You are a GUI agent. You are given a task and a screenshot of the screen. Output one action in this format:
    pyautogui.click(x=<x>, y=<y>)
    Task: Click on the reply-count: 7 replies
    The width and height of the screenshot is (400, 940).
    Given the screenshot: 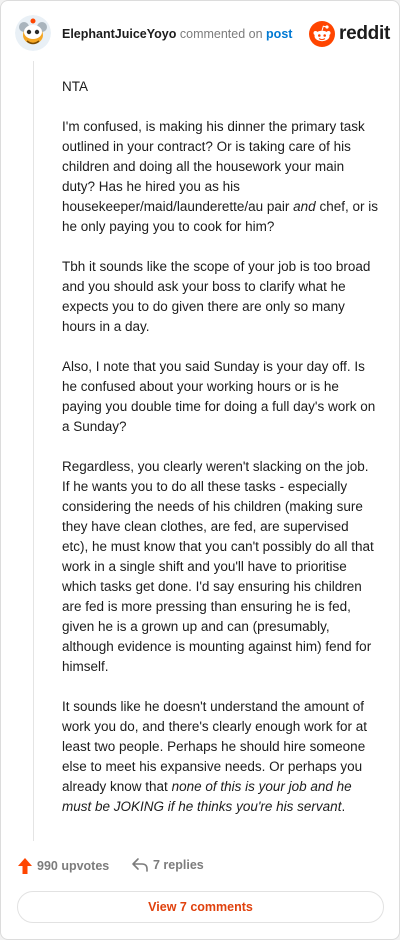 What is the action you would take?
    pyautogui.click(x=178, y=865)
    